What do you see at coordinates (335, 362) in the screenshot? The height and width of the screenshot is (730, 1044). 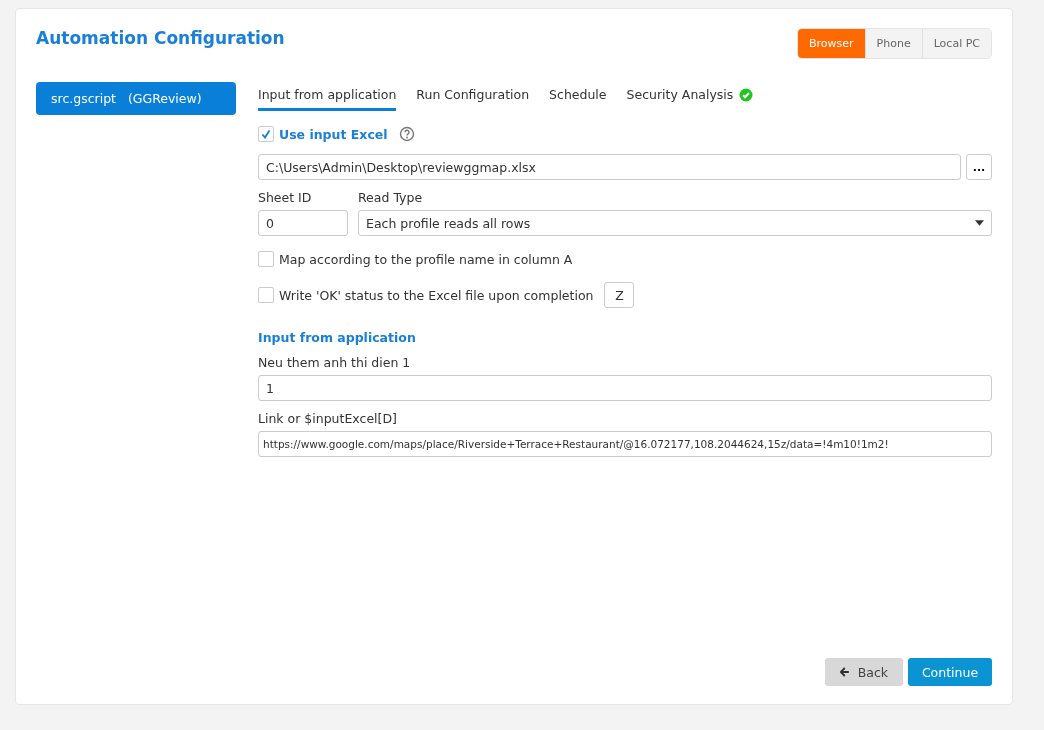 I see `field-label: Neu them anh thi dien 1` at bounding box center [335, 362].